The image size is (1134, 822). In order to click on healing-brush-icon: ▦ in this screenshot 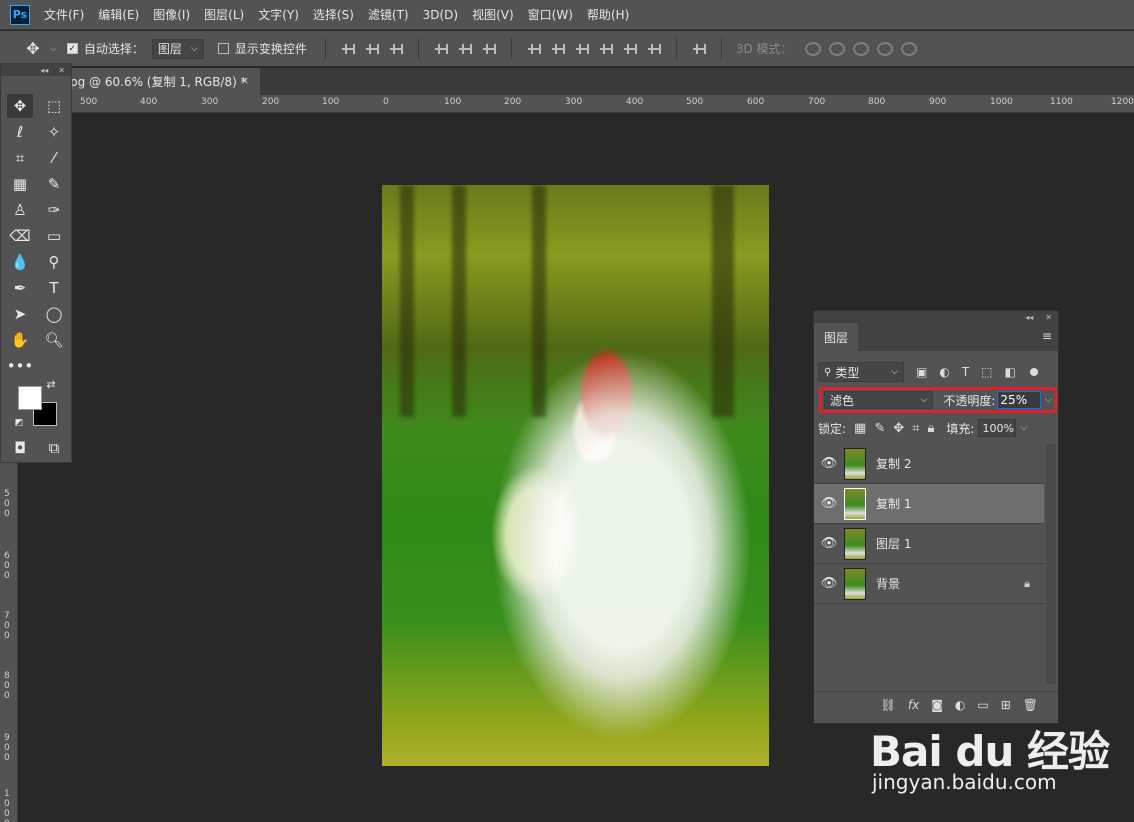, I will do `click(20, 184)`.